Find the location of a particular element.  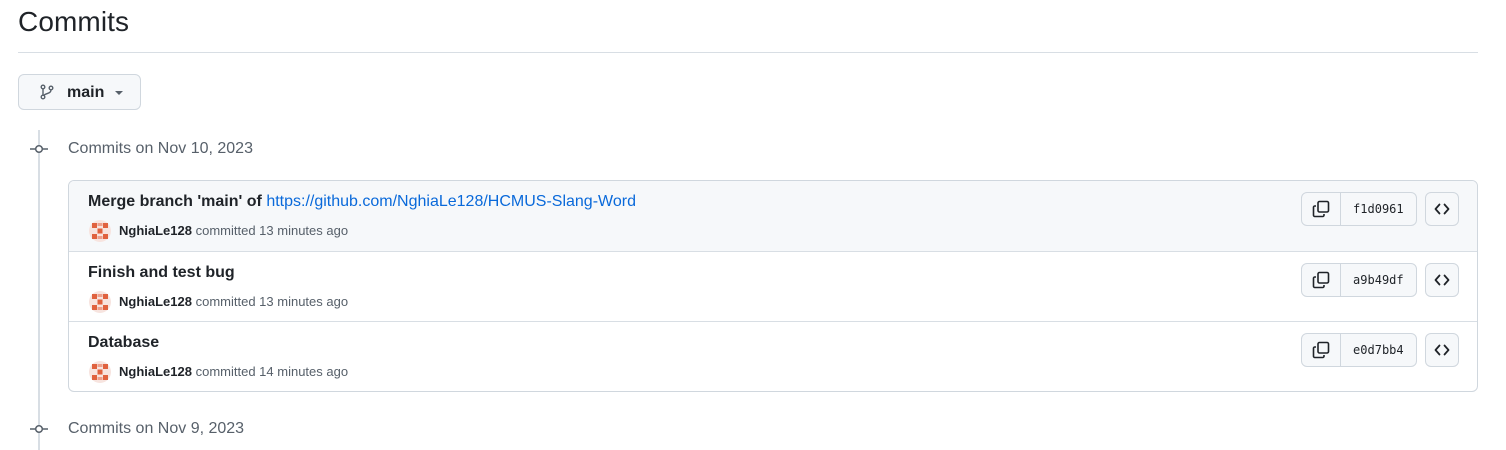

timeline-line is located at coordinates (39, 290).